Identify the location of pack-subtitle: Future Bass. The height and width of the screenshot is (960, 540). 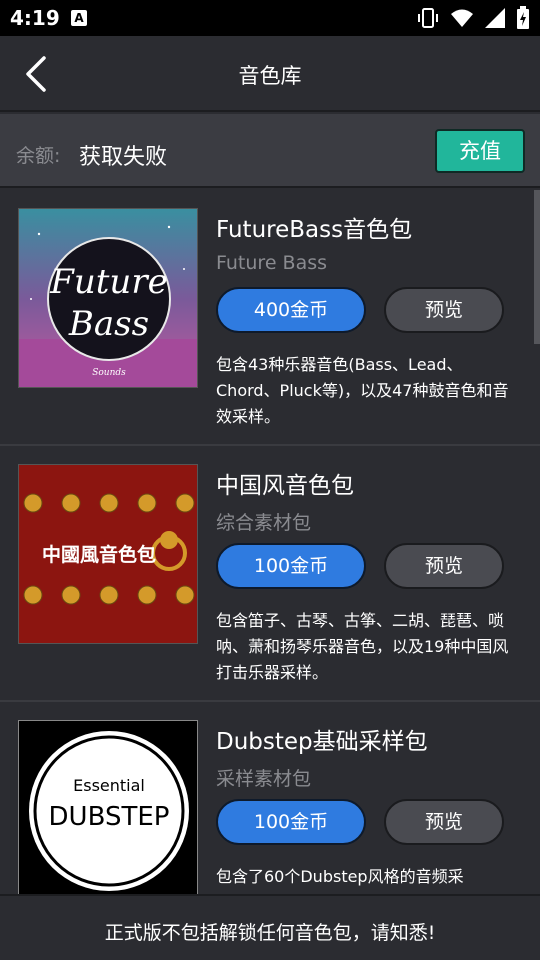
(272, 263).